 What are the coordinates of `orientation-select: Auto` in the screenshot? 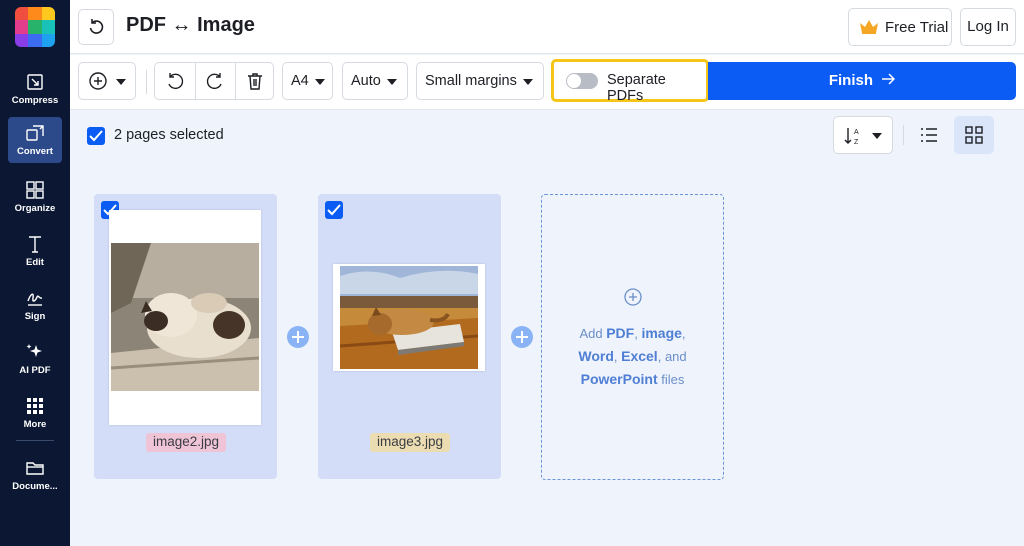 It's located at (375, 81).